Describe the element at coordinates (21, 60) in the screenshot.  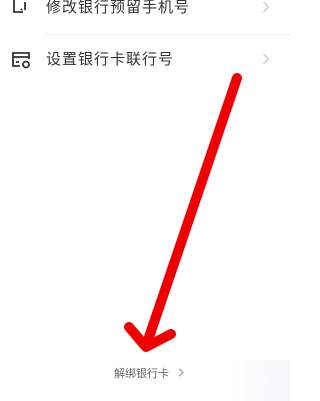
I see `bank-card-icon` at that location.